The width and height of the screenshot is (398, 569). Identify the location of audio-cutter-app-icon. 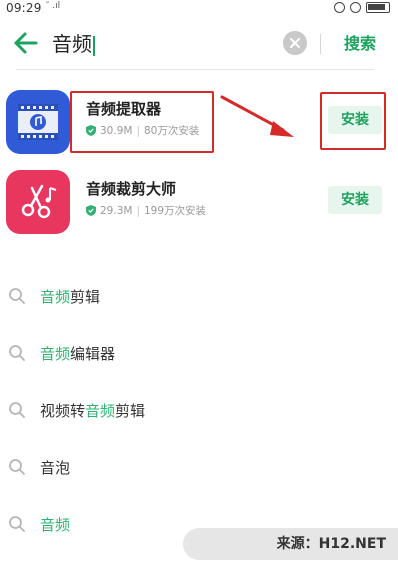
(38, 202).